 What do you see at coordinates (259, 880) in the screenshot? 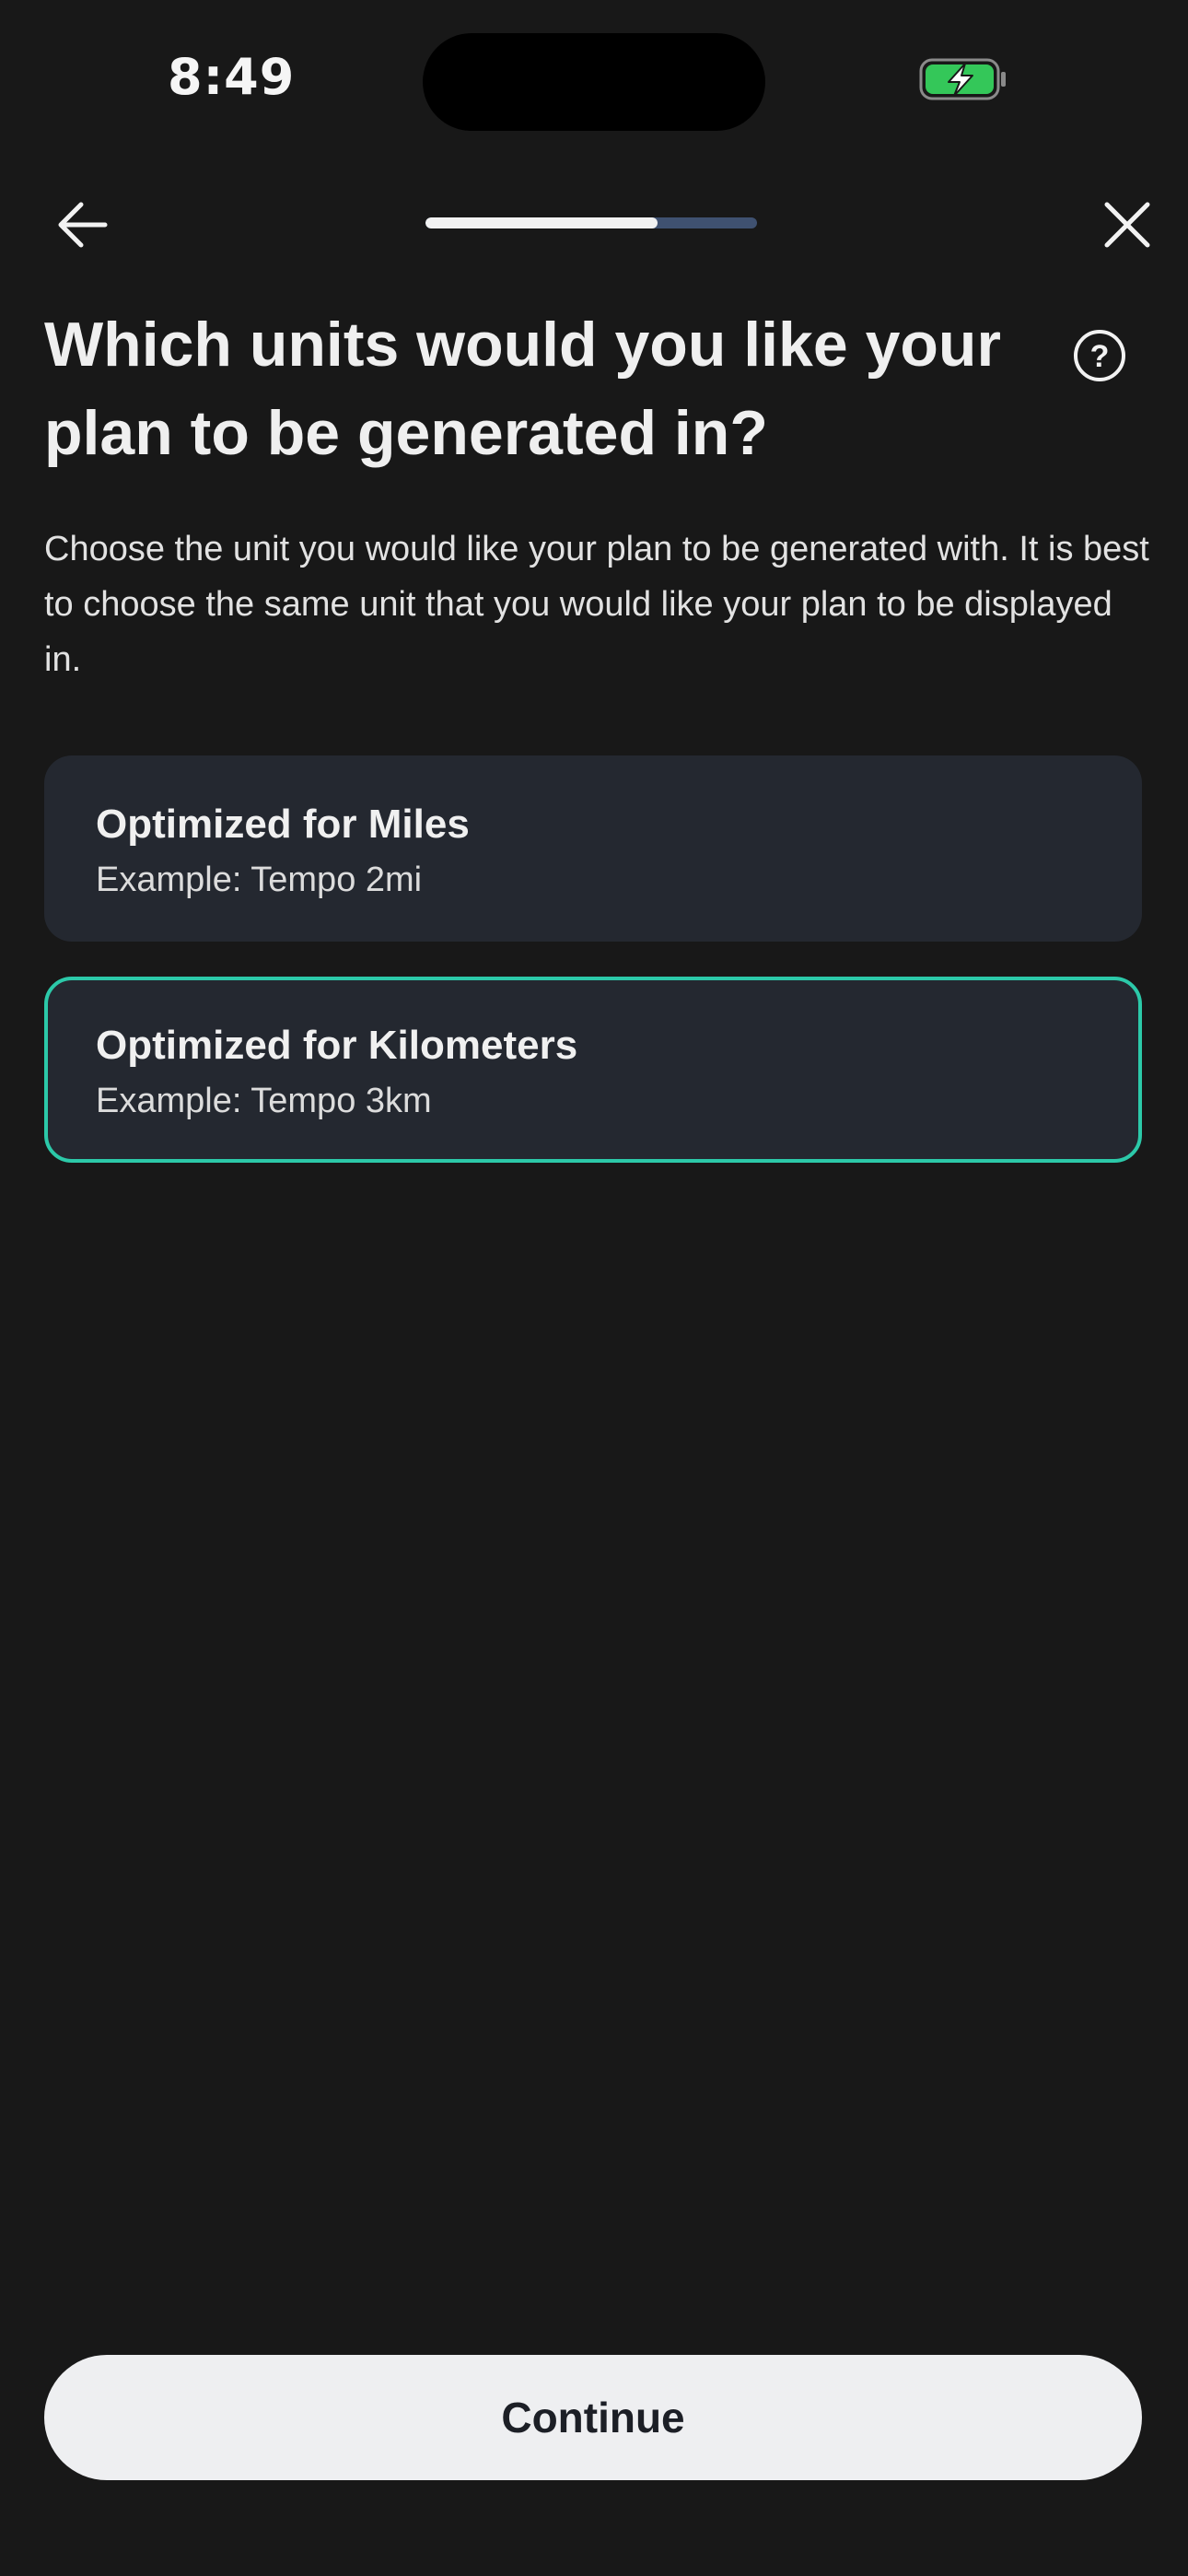
I see `option-example: Example: Tempo 2mi` at bounding box center [259, 880].